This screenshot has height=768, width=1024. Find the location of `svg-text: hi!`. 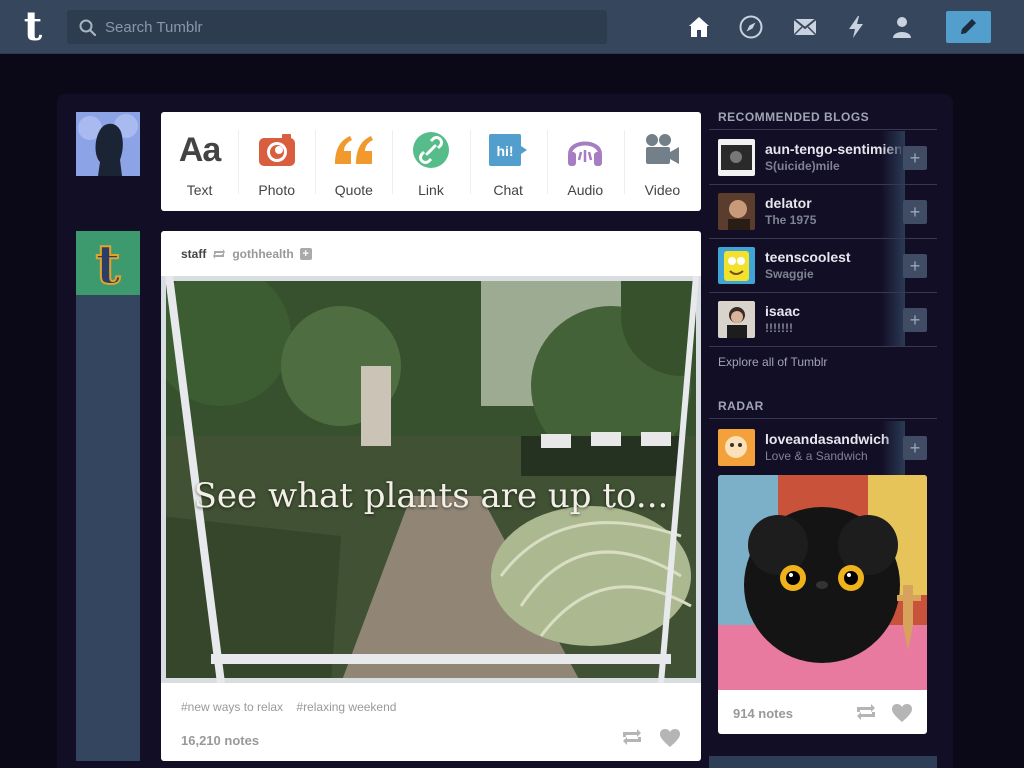

svg-text: hi! is located at coordinates (505, 151).